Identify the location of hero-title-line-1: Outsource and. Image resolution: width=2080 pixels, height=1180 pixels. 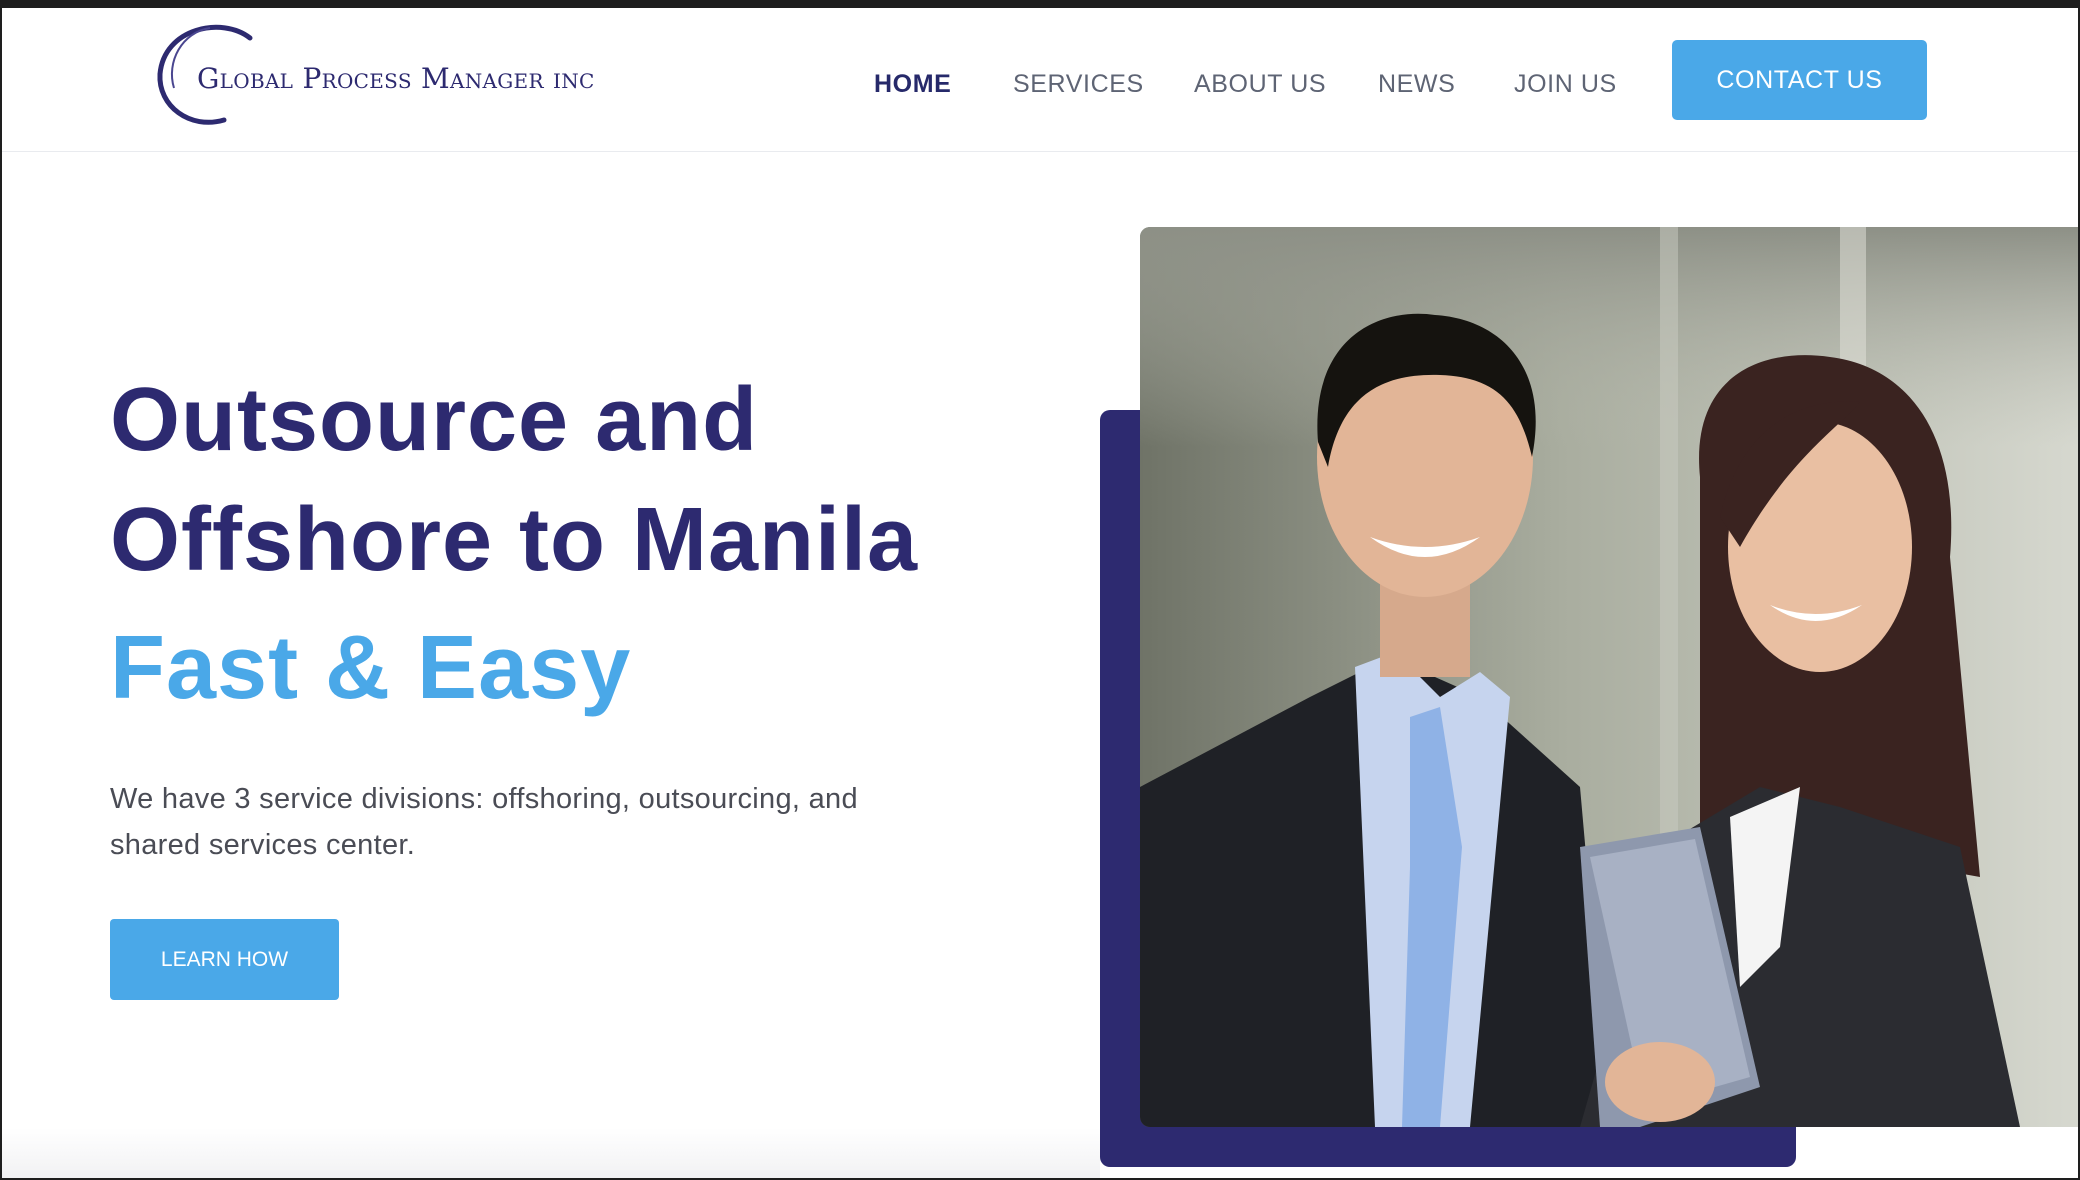
(434, 420).